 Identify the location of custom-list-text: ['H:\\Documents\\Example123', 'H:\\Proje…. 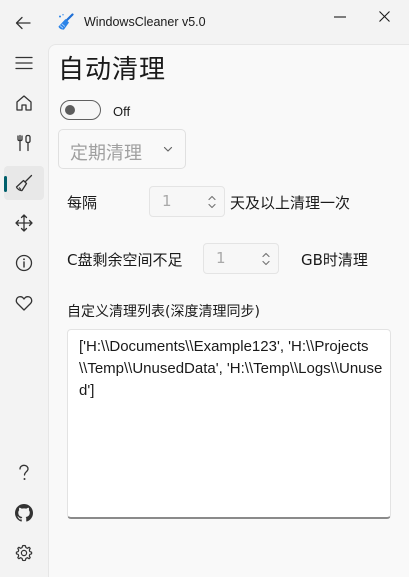
(231, 368).